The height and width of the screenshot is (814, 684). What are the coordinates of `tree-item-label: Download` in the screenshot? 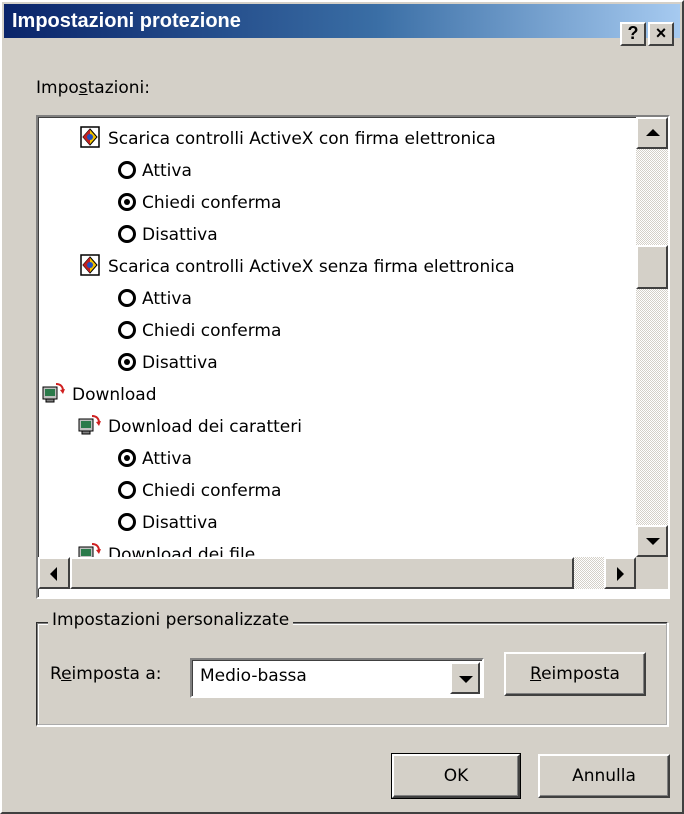 It's located at (114, 395).